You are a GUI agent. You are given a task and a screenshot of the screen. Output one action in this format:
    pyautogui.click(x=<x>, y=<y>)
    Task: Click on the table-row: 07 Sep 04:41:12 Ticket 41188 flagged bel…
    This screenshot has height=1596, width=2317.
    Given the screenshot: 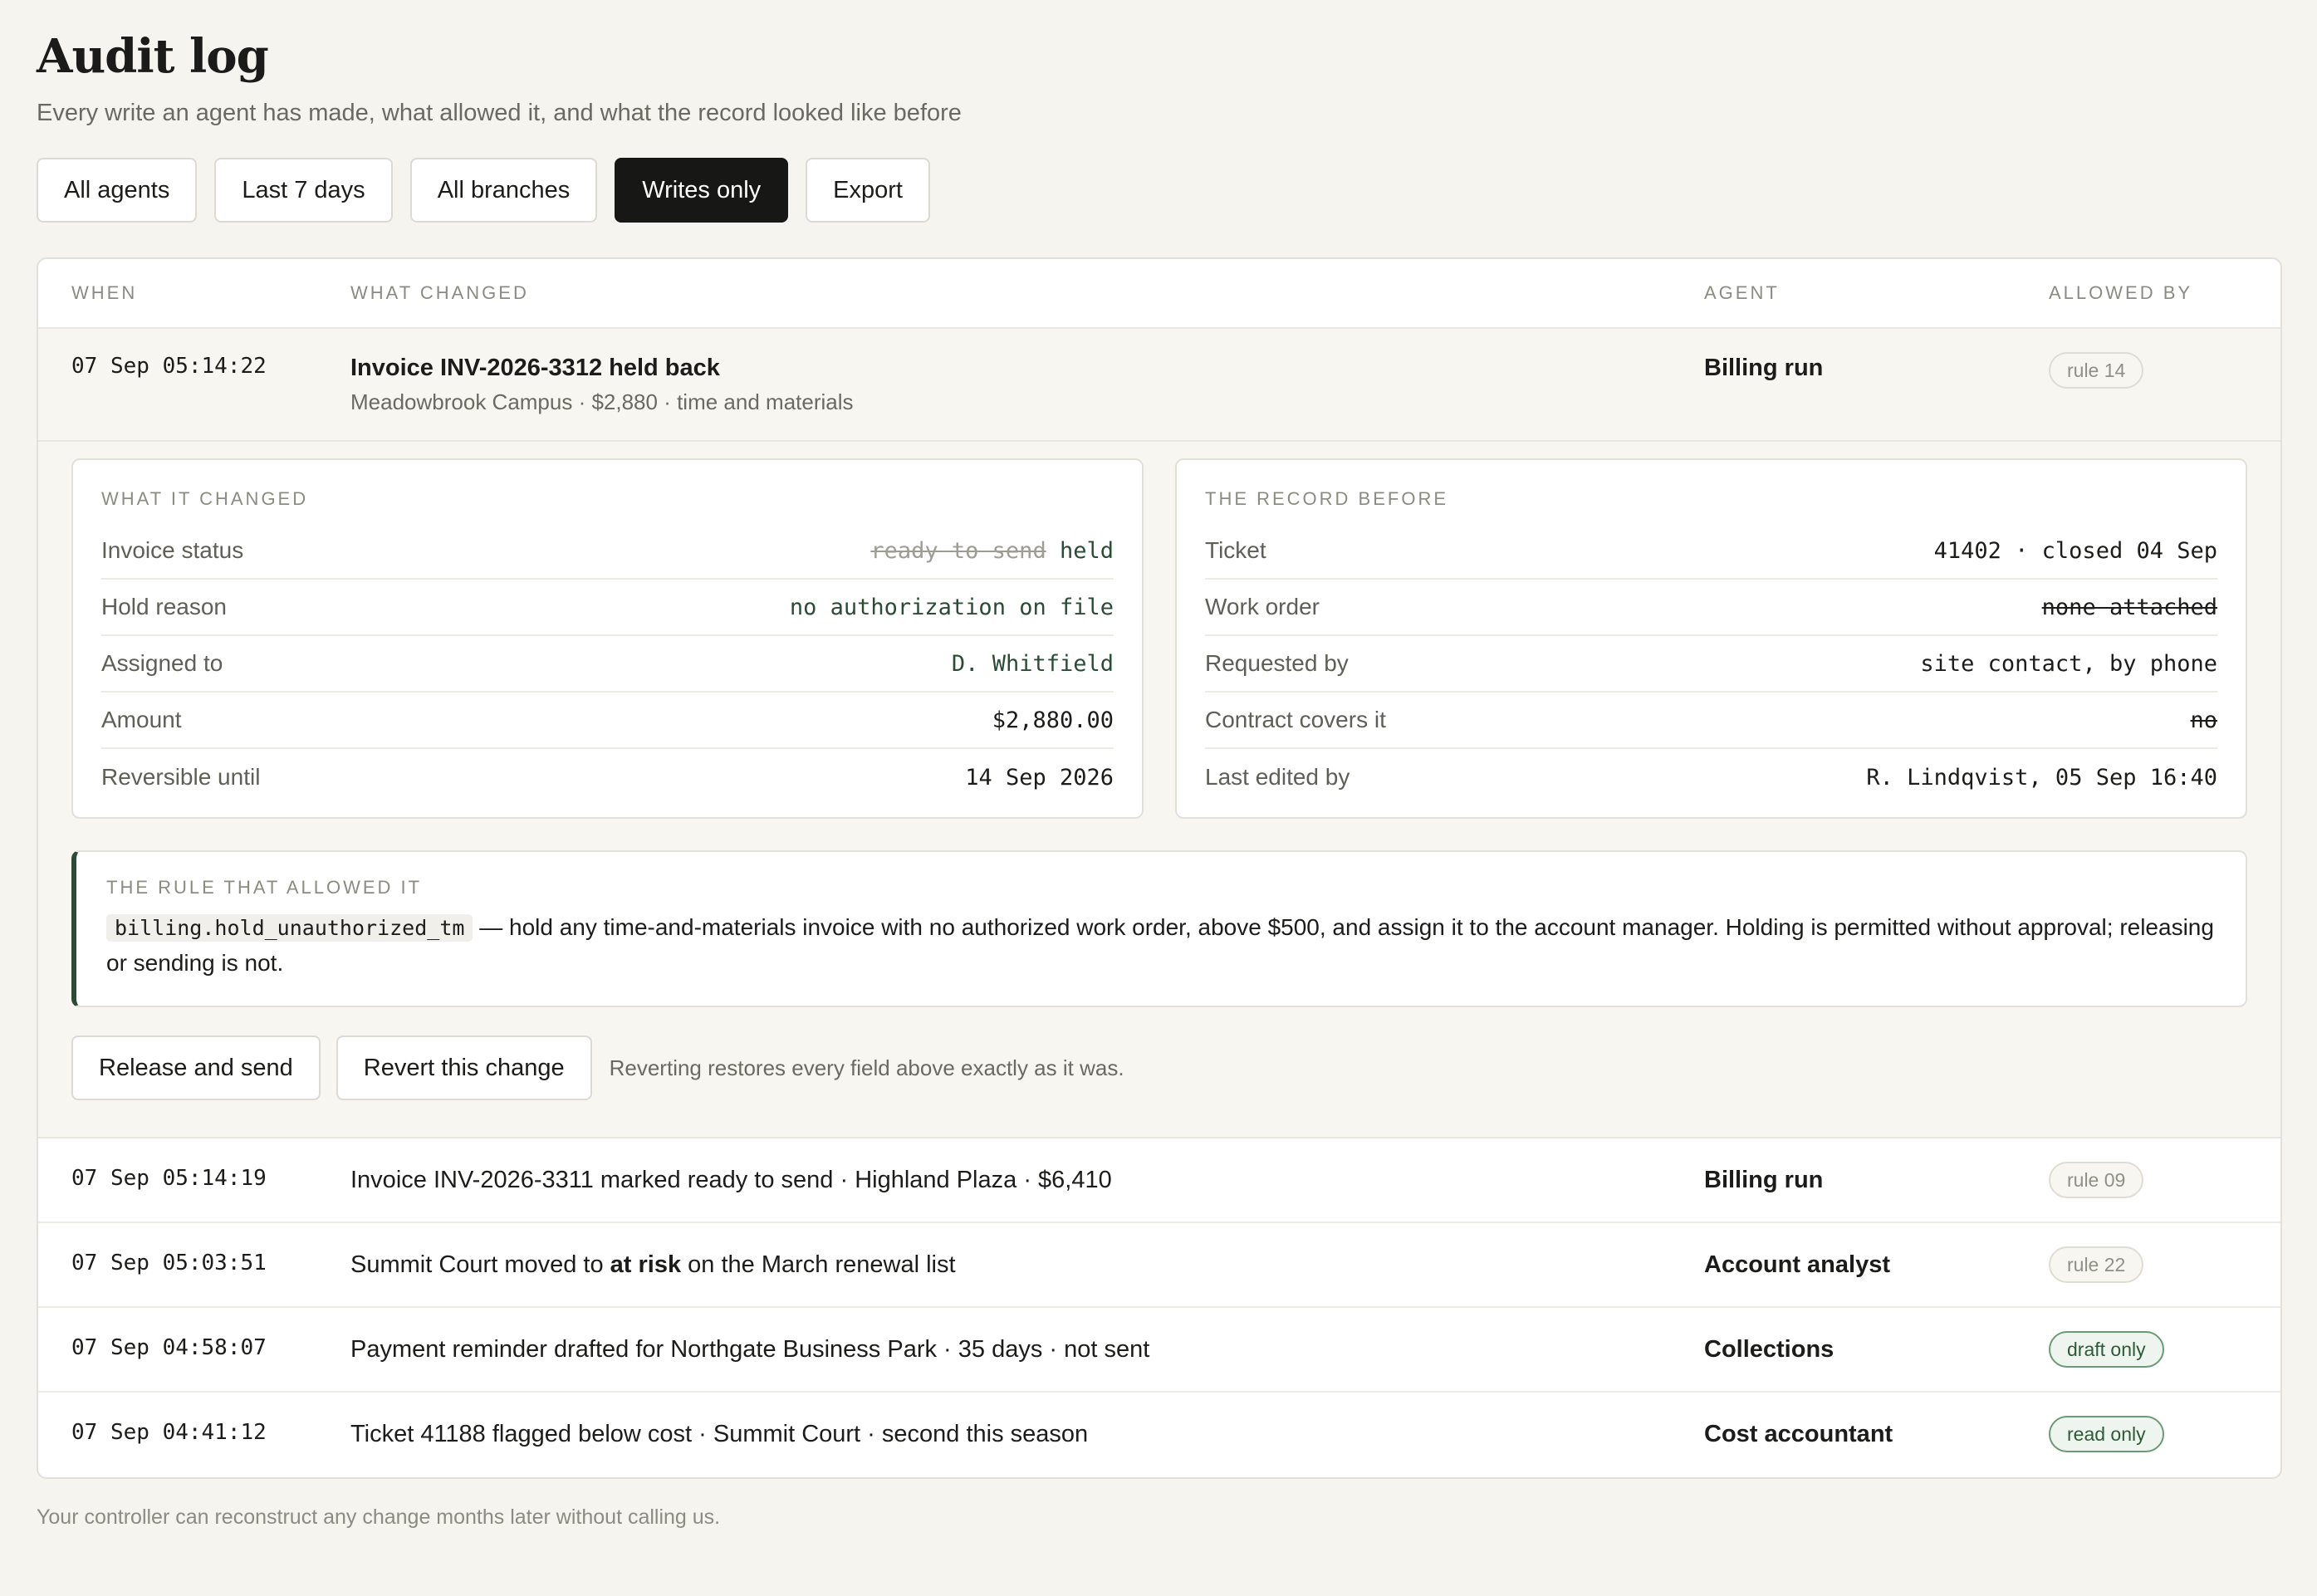 What is the action you would take?
    pyautogui.click(x=1159, y=1435)
    